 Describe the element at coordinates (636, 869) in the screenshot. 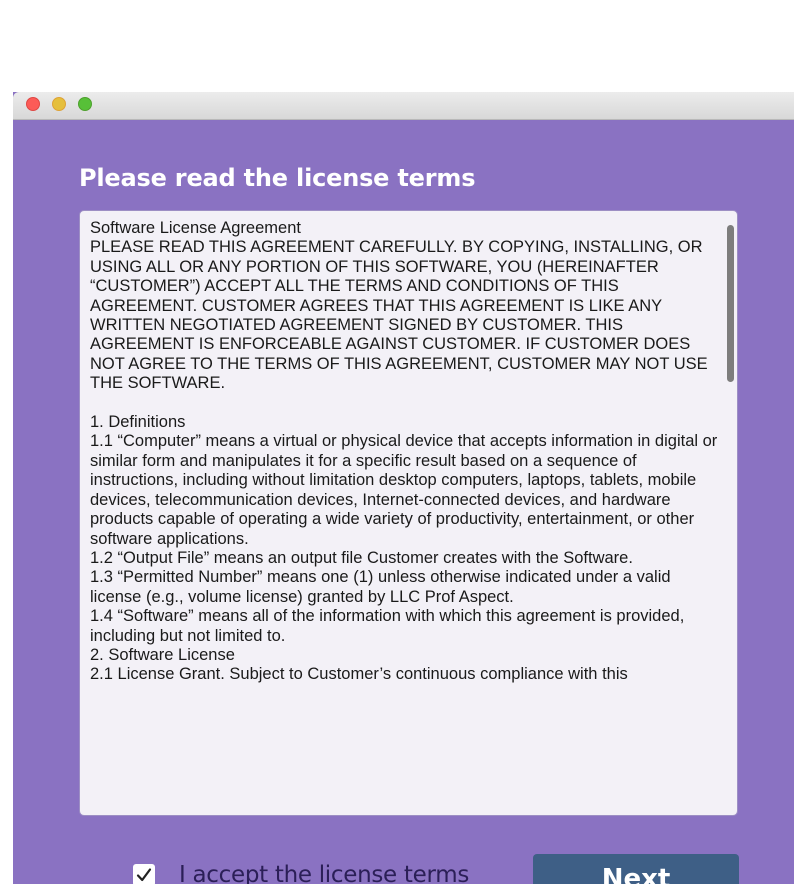

I see `next-button: Next` at that location.